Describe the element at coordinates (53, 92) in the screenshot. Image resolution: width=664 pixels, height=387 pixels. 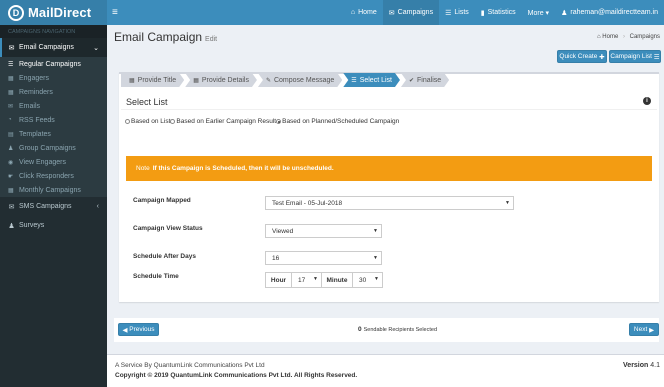
I see `sidebar-item-reminders: ▦ Reminders` at that location.